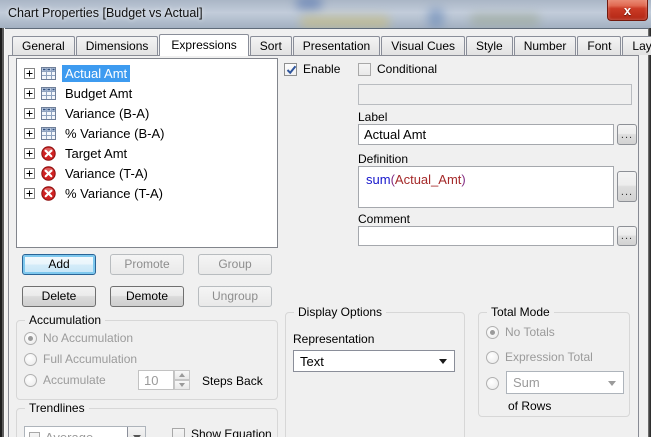 The width and height of the screenshot is (651, 437). Describe the element at coordinates (59, 264) in the screenshot. I see `add-button: Add` at that location.